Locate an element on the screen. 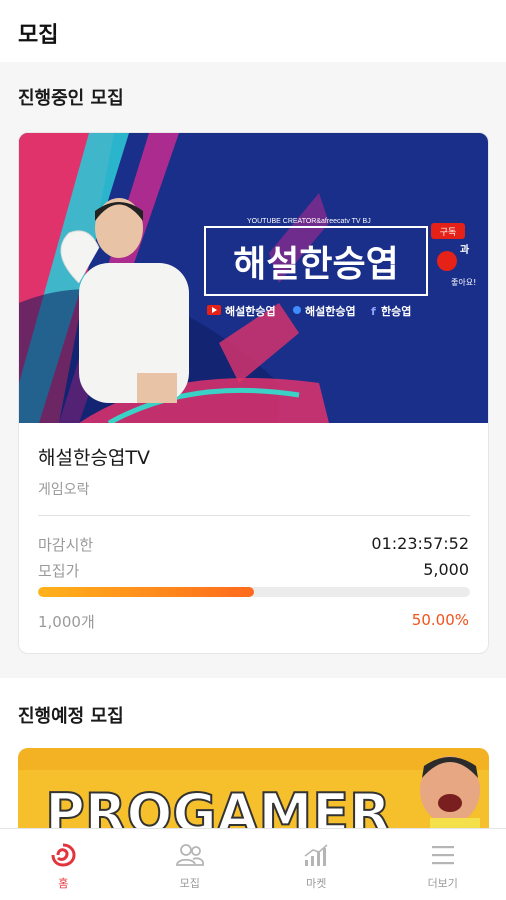 This screenshot has height=900, width=506. banner-like-text: 과 is located at coordinates (465, 249).